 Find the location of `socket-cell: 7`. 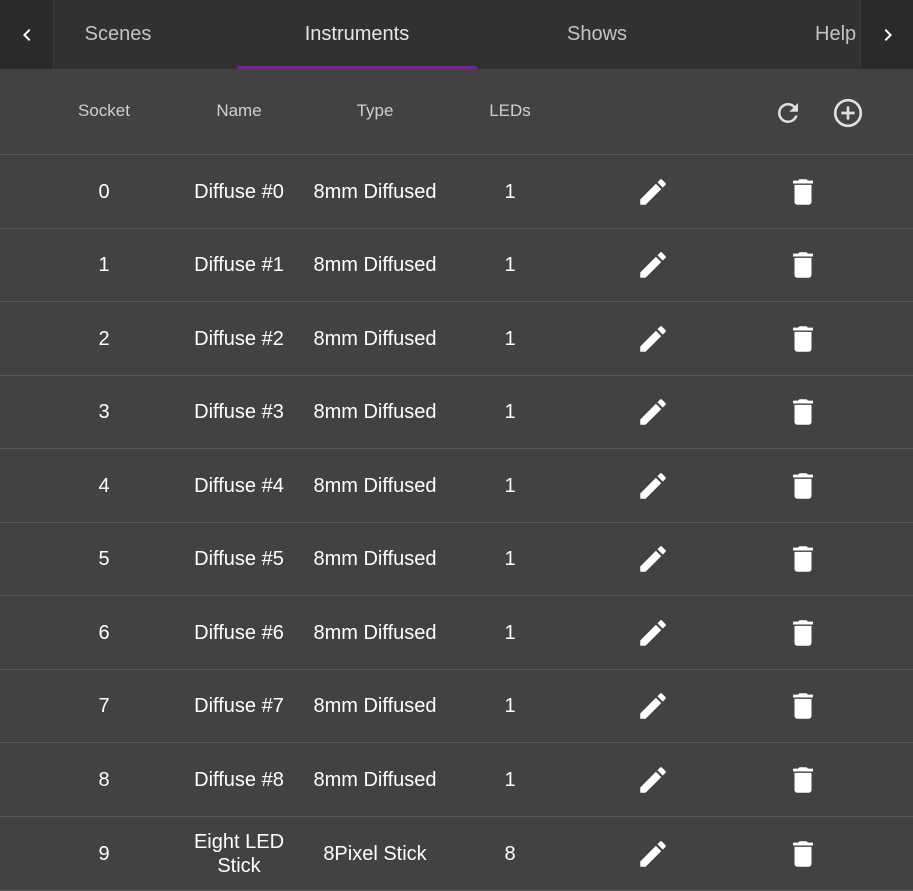

socket-cell: 7 is located at coordinates (104, 706).